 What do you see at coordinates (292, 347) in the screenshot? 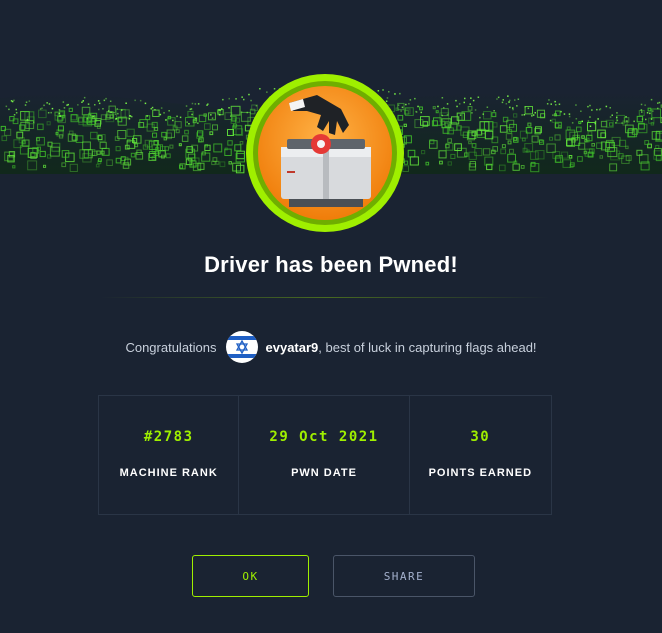
I see `username: evyatar9` at bounding box center [292, 347].